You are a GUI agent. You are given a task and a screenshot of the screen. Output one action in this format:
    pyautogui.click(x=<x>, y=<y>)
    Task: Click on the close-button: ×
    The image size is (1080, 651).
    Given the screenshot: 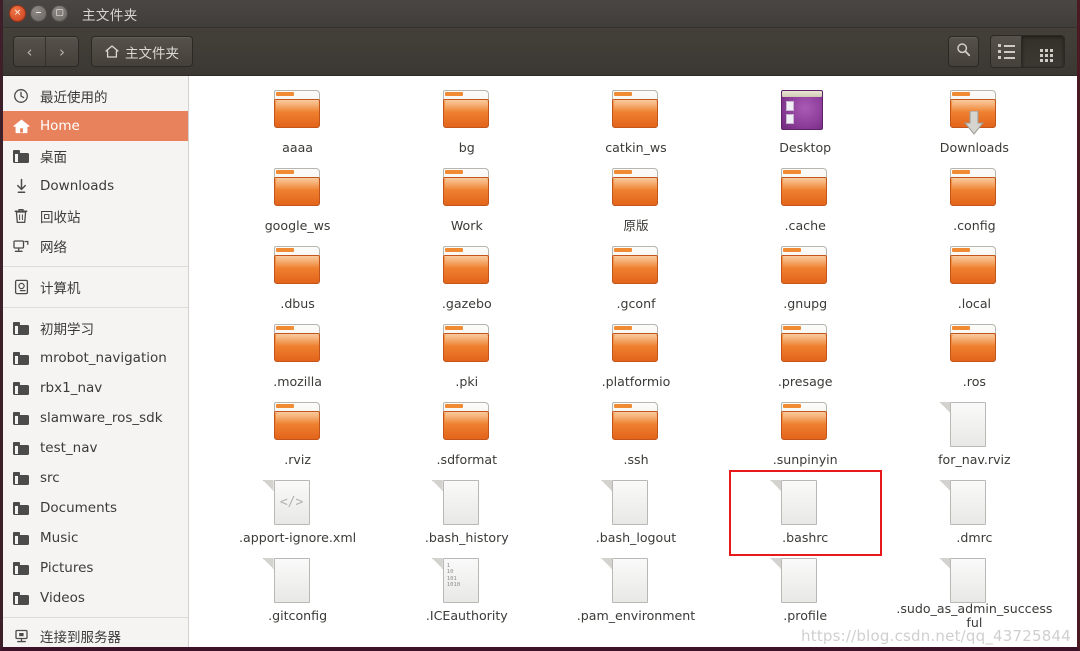 What is the action you would take?
    pyautogui.click(x=17, y=13)
    